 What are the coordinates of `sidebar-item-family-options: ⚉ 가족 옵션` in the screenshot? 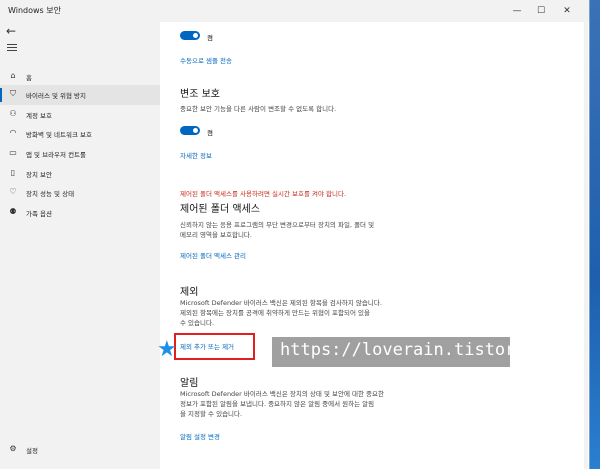 It's located at (80, 213).